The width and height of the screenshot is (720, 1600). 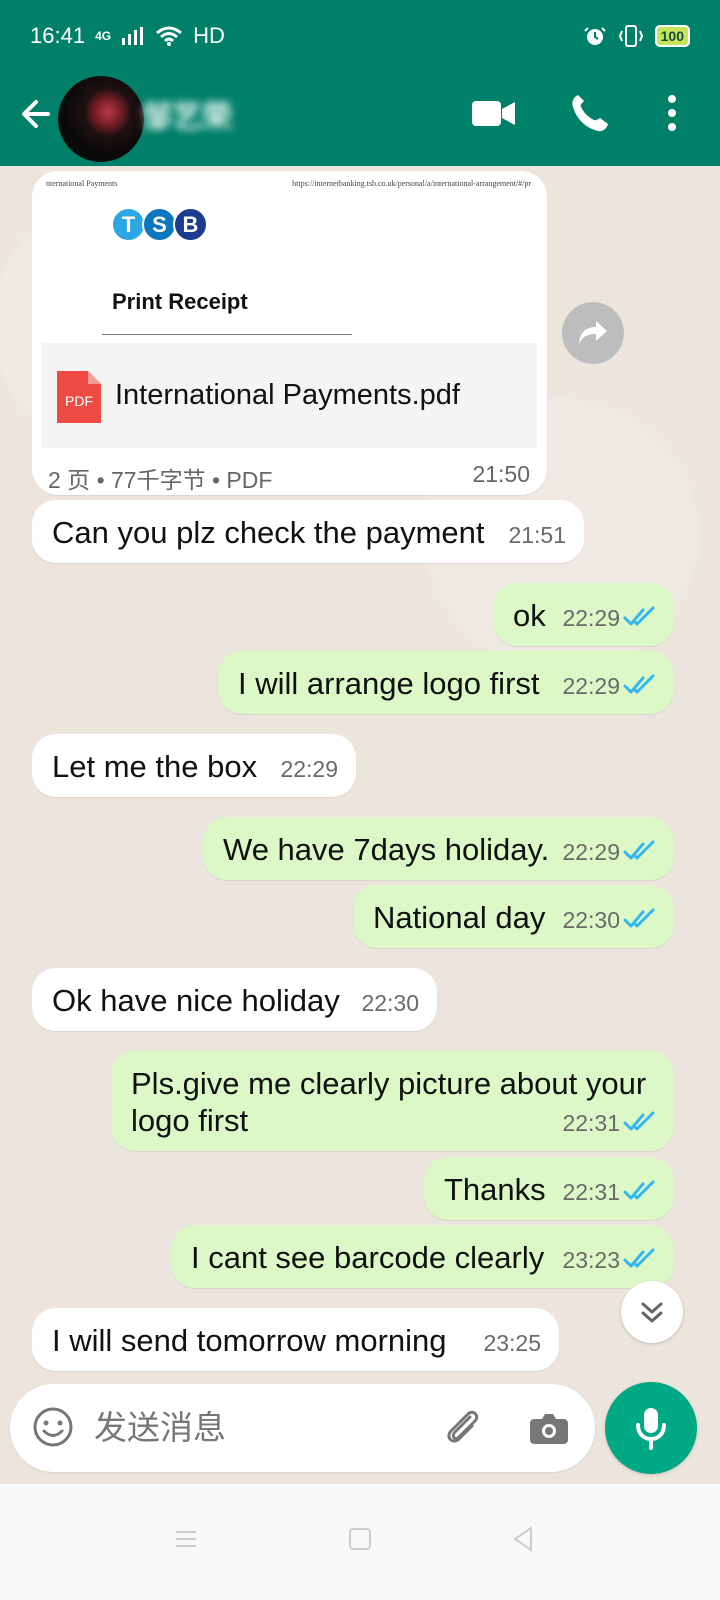 I want to click on chat-header: 邹艺荣, so click(x=360, y=119).